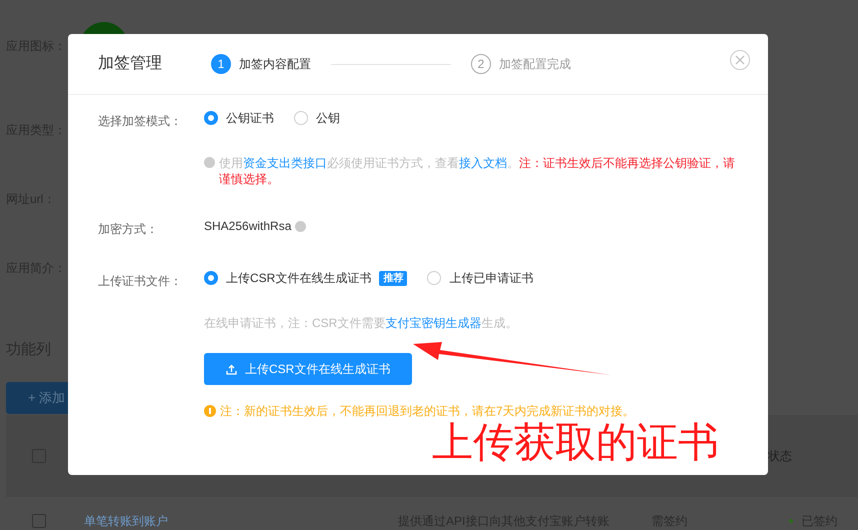 This screenshot has width=858, height=530. Describe the element at coordinates (140, 121) in the screenshot. I see `field-label: 选择加签模式：` at that location.